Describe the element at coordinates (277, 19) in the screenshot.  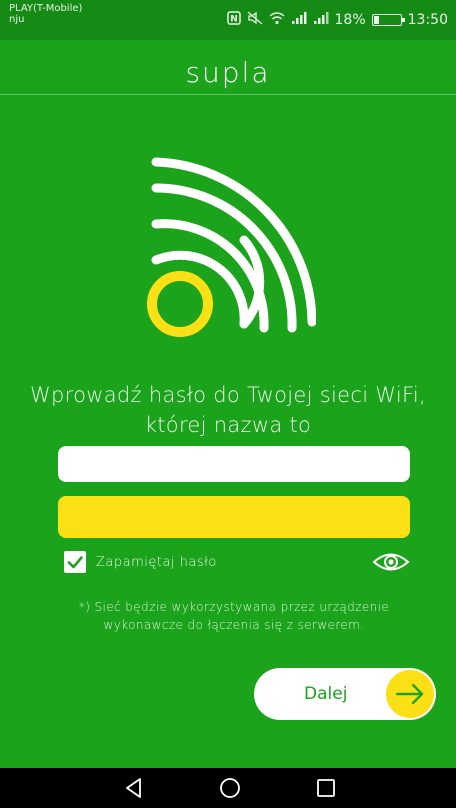
I see `wifi-icon` at that location.